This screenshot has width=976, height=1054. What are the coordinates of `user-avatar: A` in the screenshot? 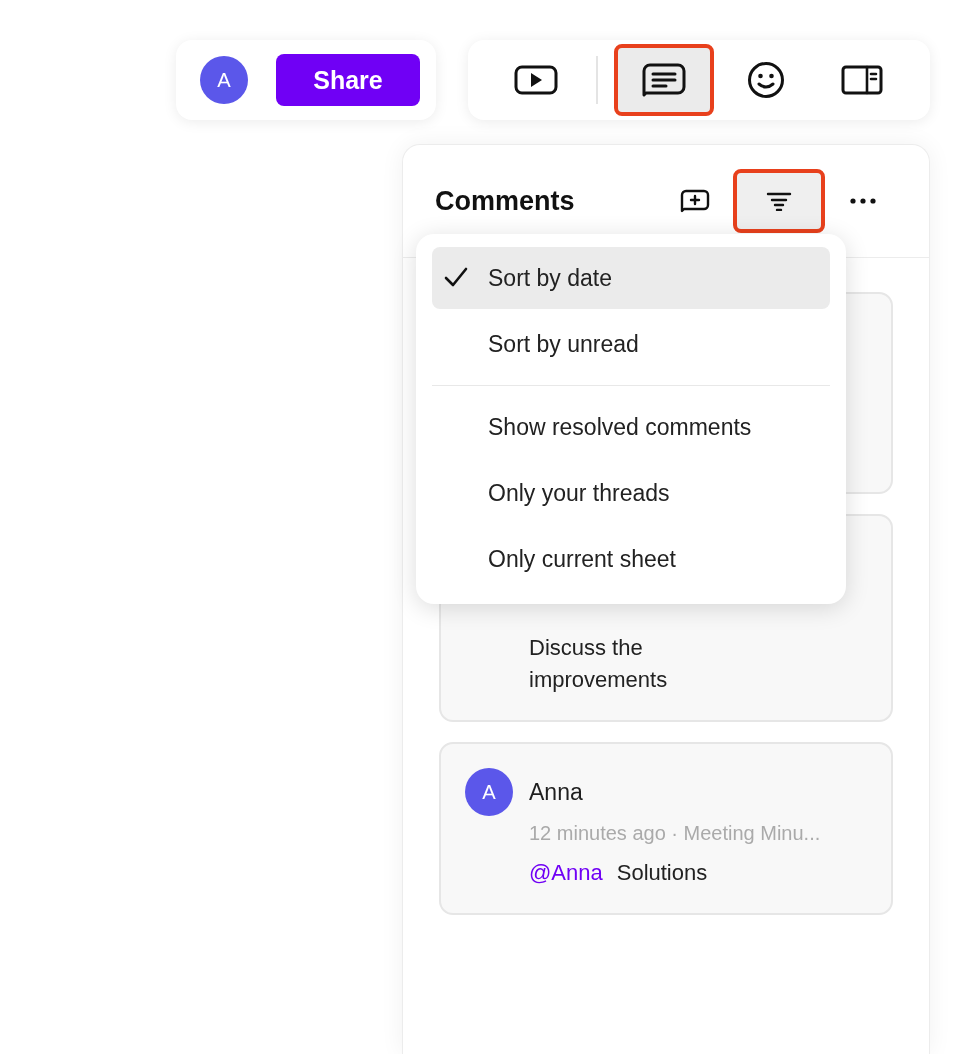 It's located at (224, 80).